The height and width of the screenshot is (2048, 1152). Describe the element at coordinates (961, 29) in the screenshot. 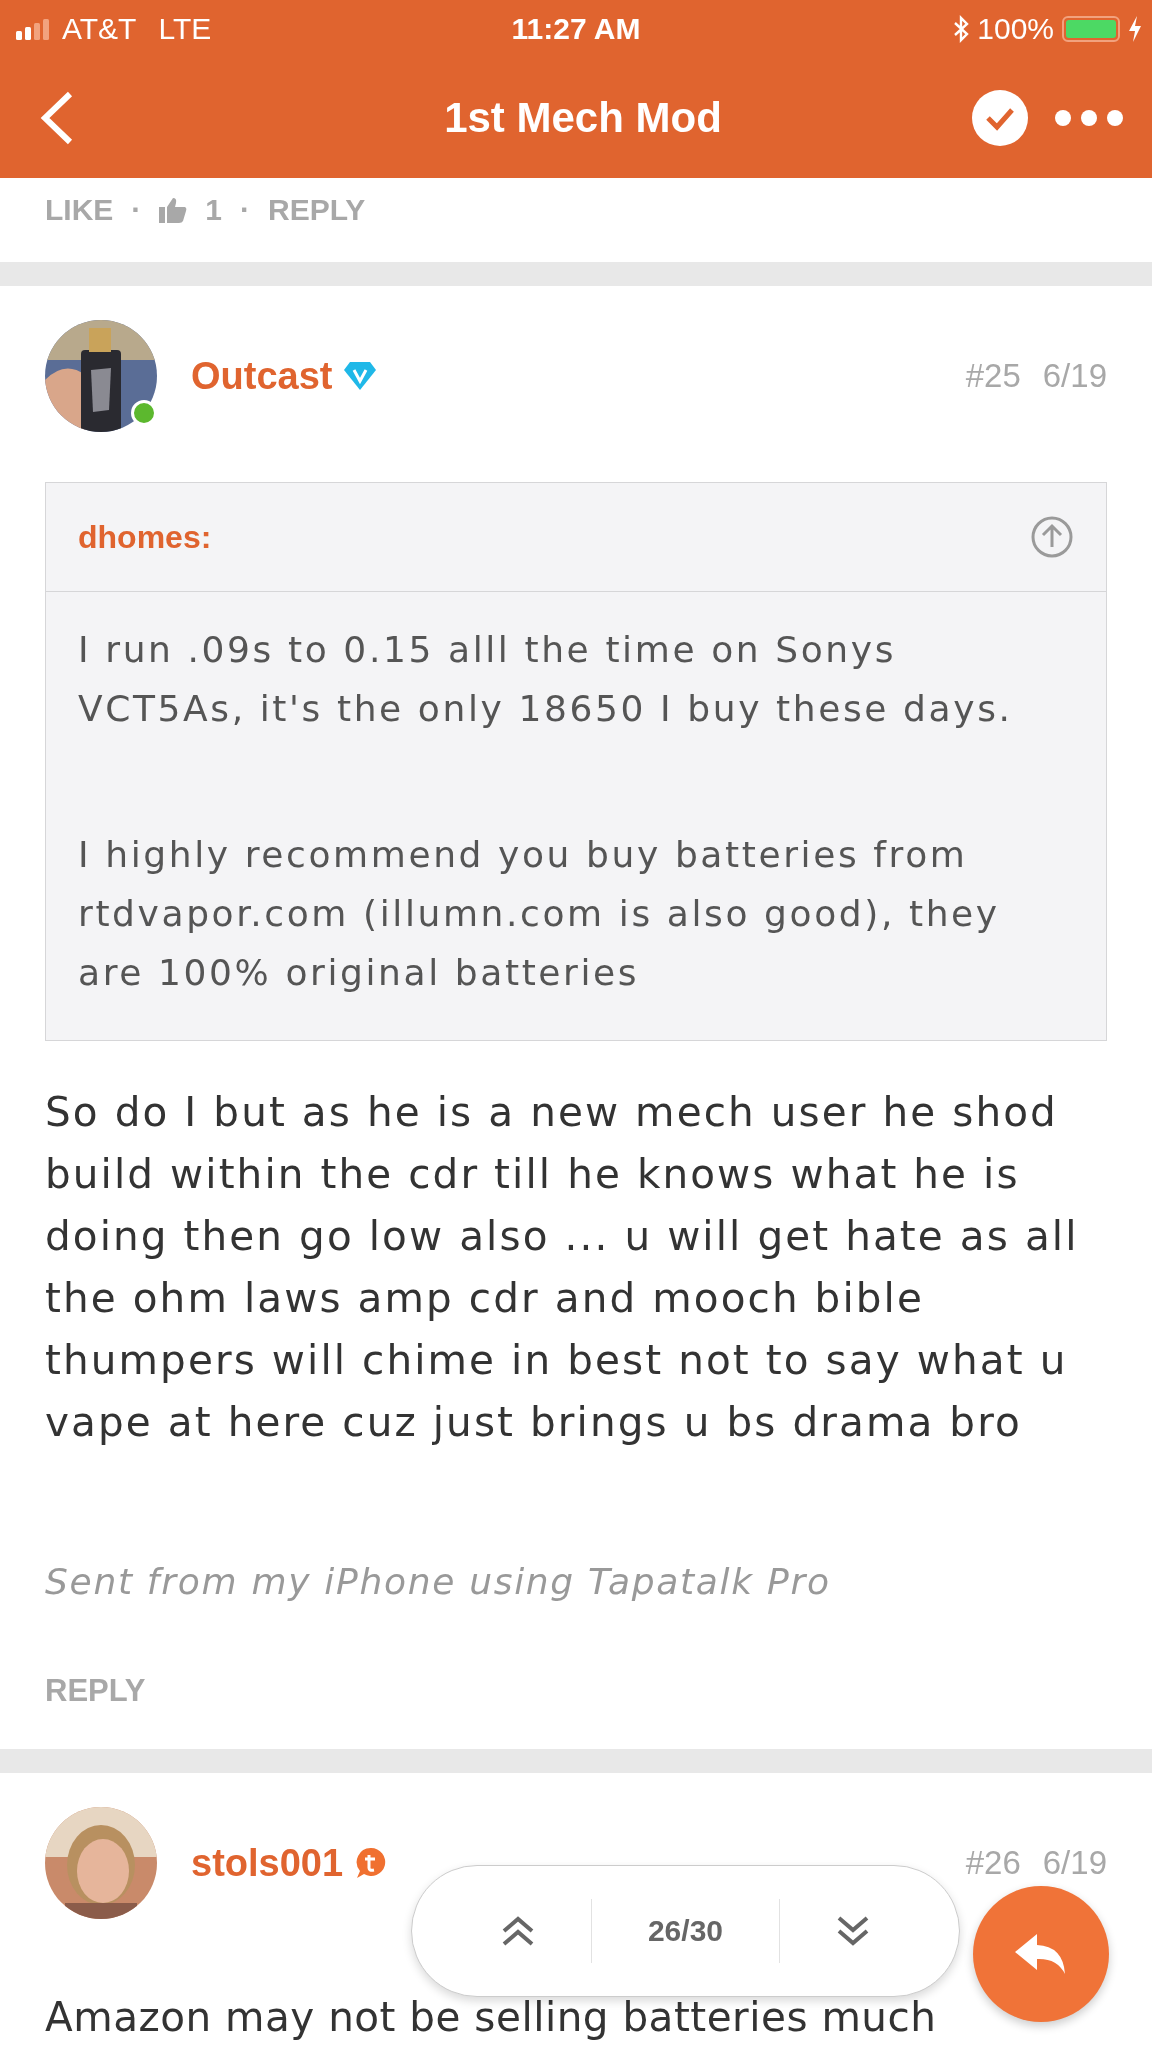

I see `bluetooth-icon` at that location.